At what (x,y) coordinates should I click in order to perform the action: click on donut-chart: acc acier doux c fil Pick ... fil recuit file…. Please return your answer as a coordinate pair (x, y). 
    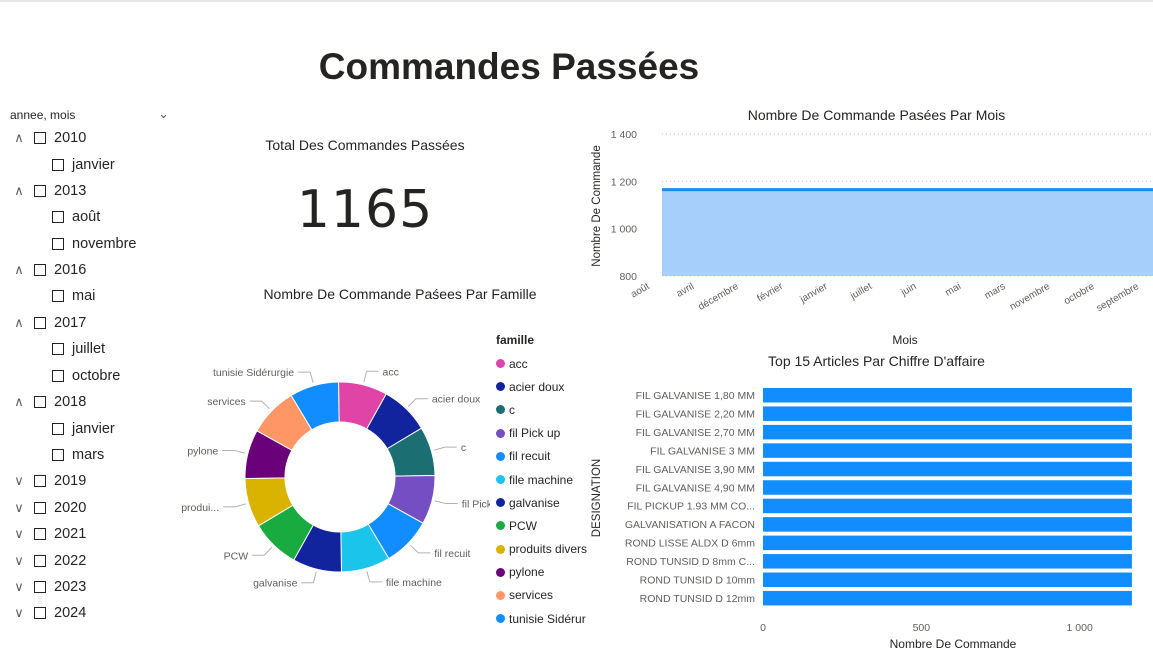
    Looking at the image, I should click on (335, 480).